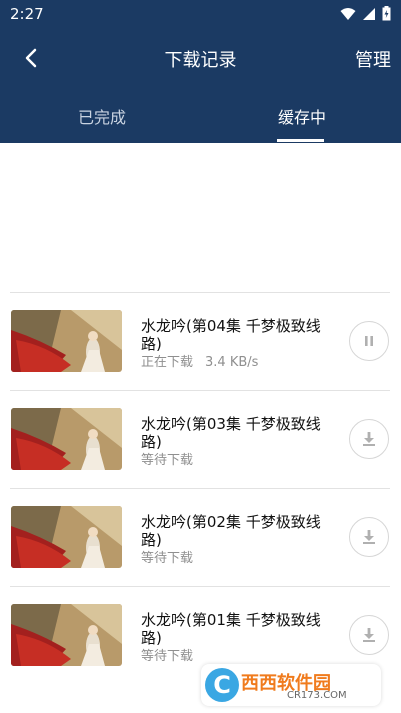 The image size is (401, 713). I want to click on page-title: 下载记录, so click(200, 60).